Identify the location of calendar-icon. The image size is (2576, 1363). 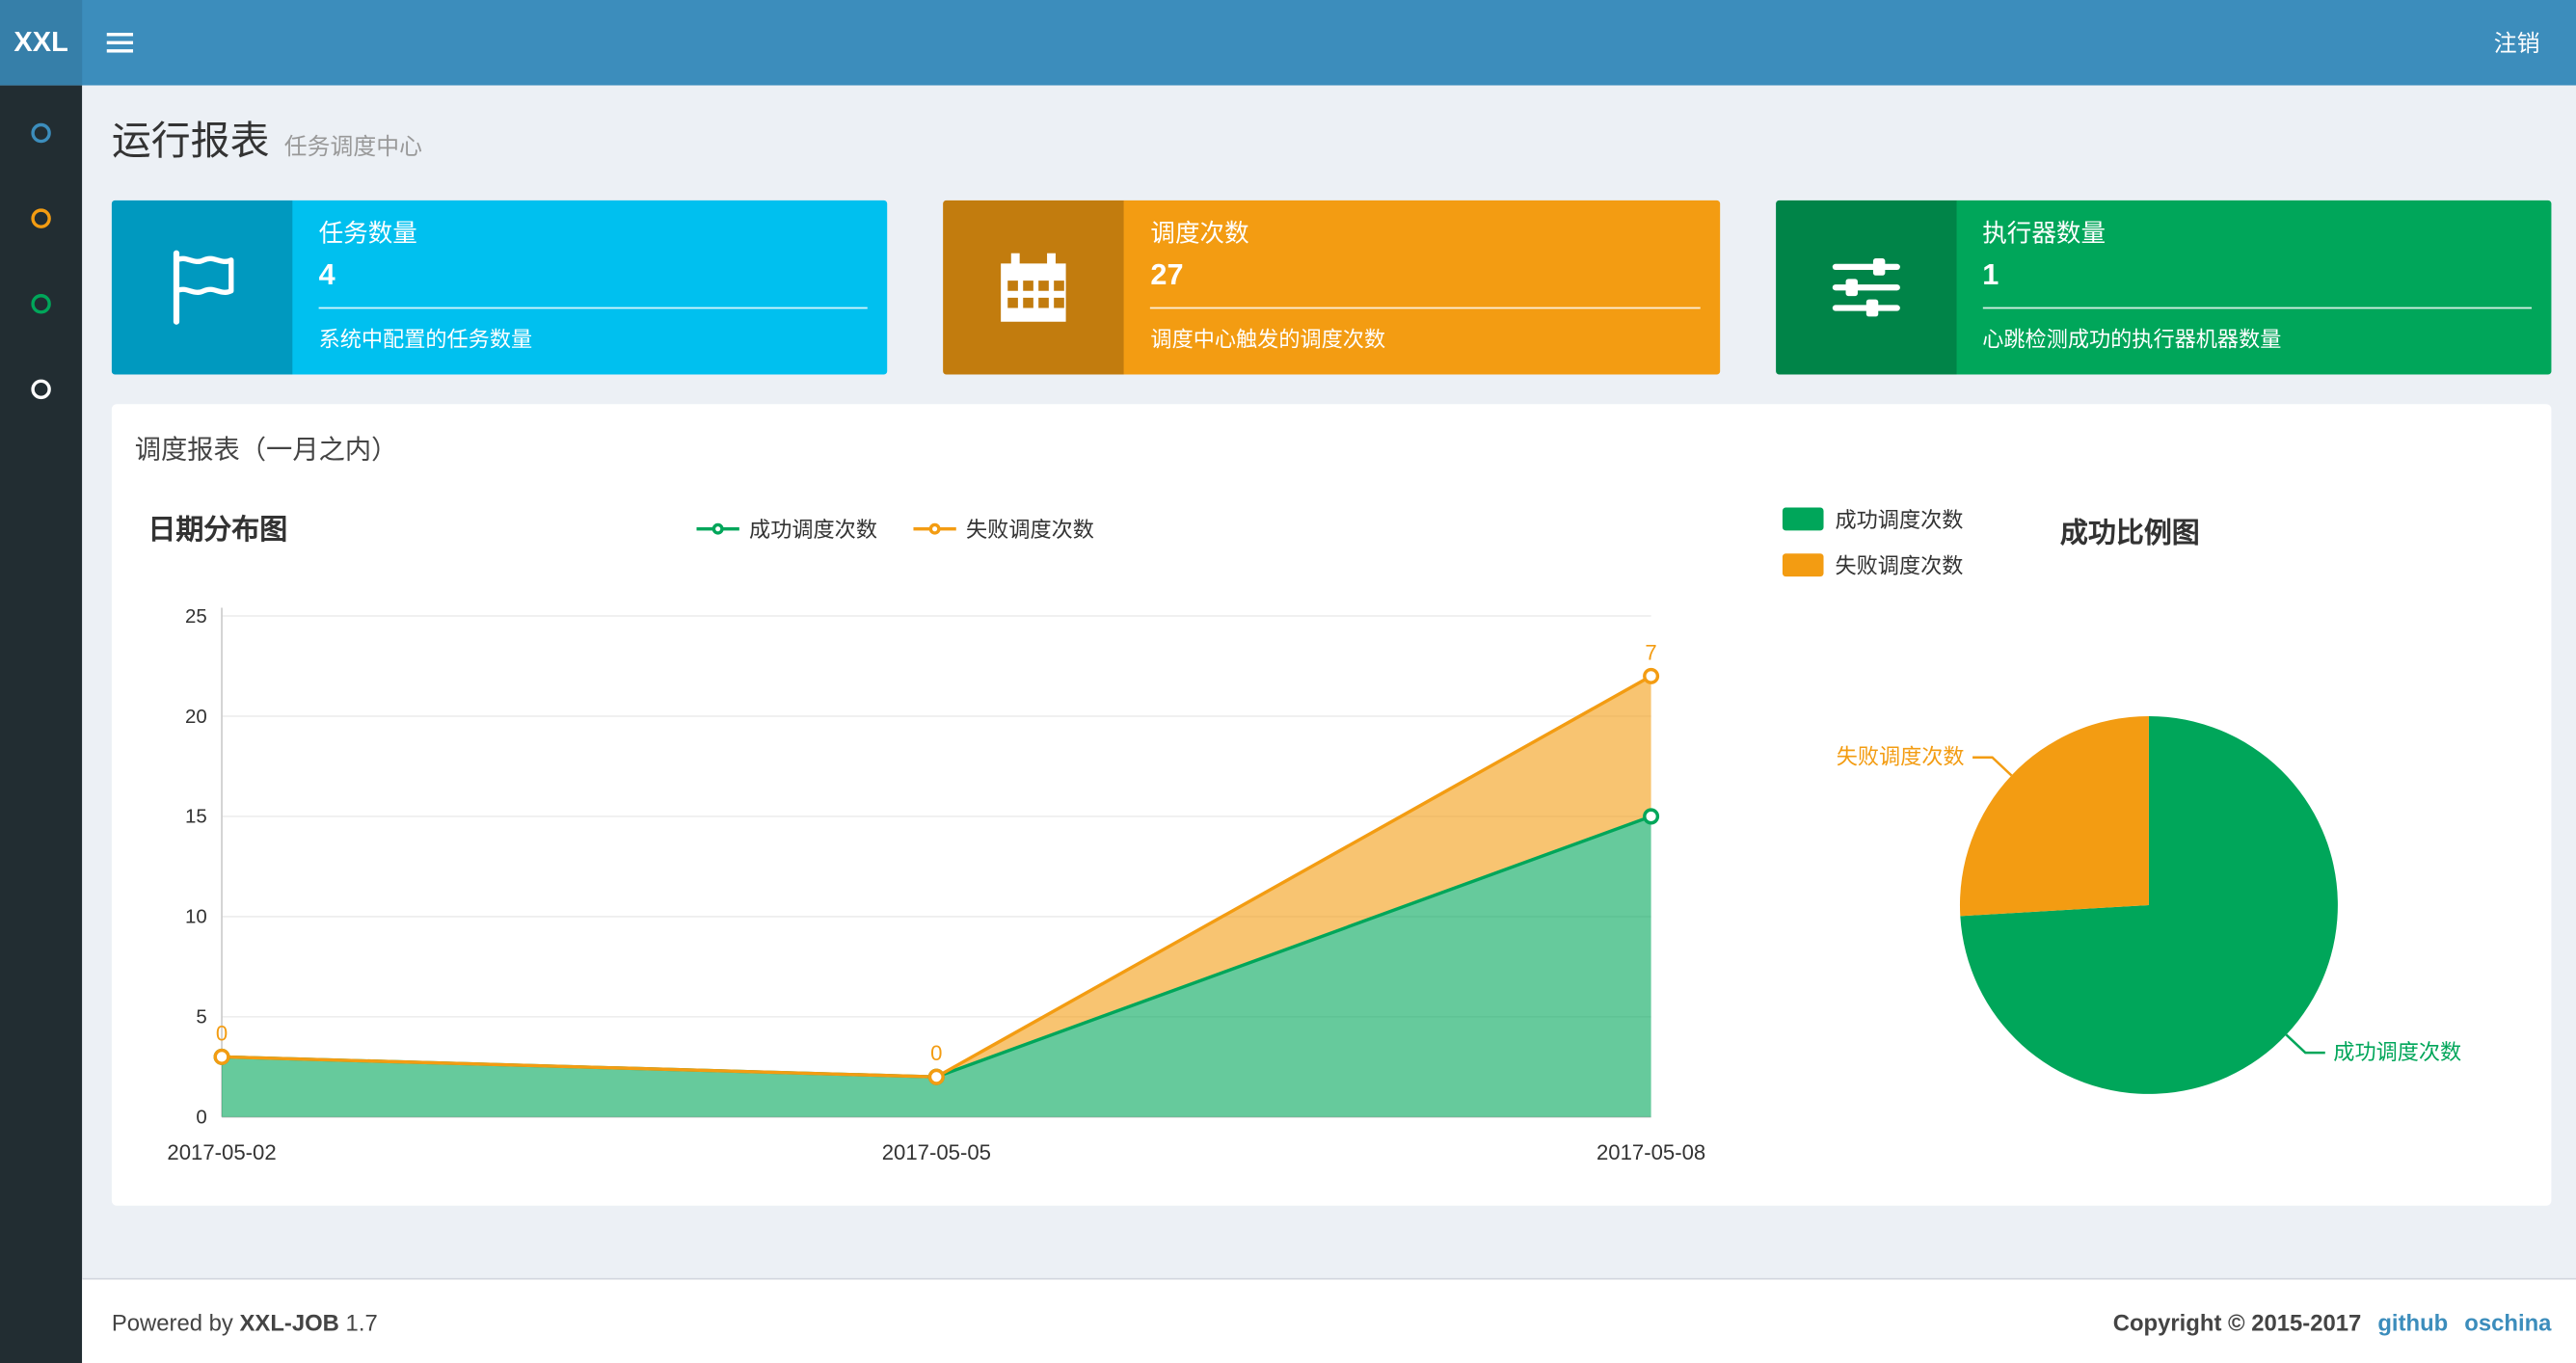
(1034, 287).